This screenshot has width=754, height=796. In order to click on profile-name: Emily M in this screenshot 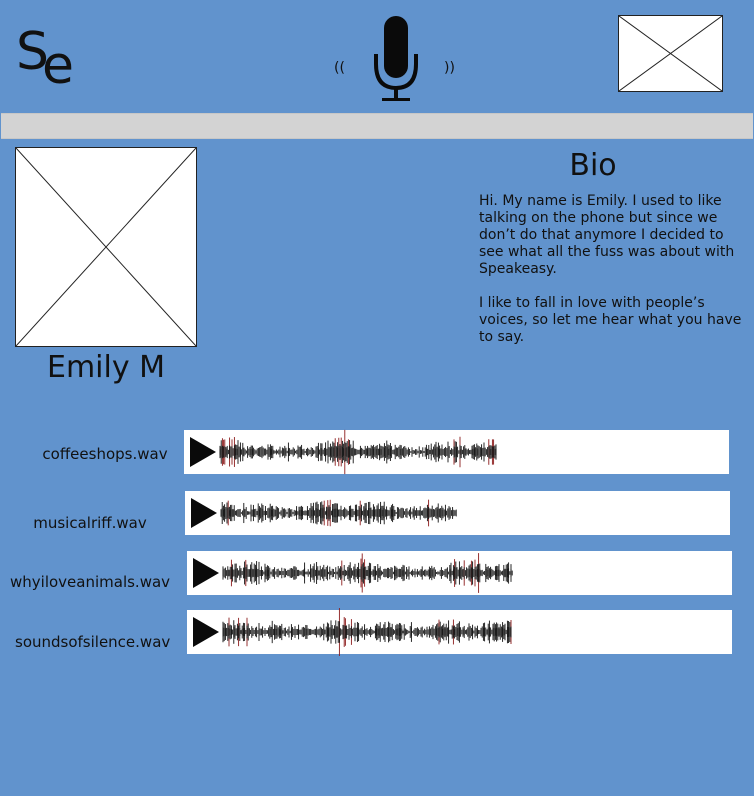, I will do `click(106, 367)`.